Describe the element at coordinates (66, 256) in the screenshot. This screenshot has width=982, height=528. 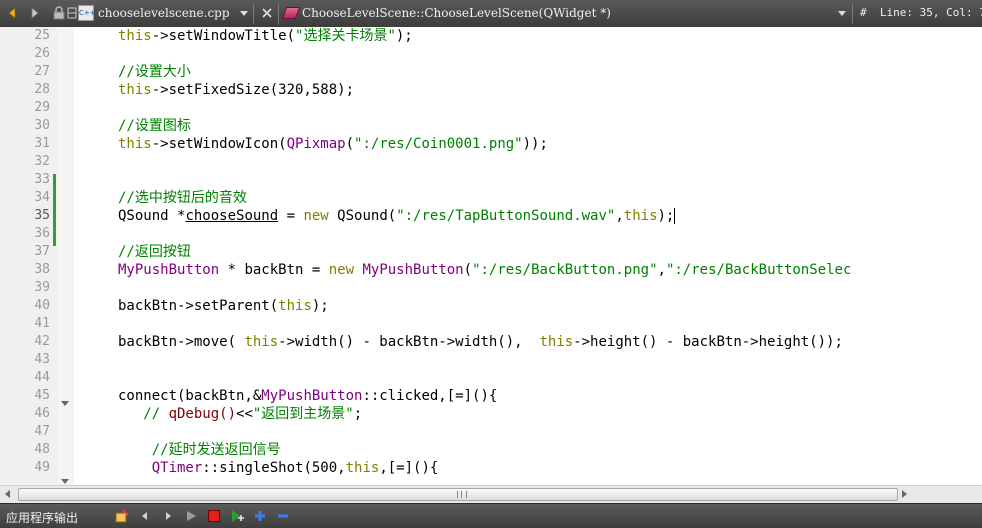
I see `fold-margin` at that location.